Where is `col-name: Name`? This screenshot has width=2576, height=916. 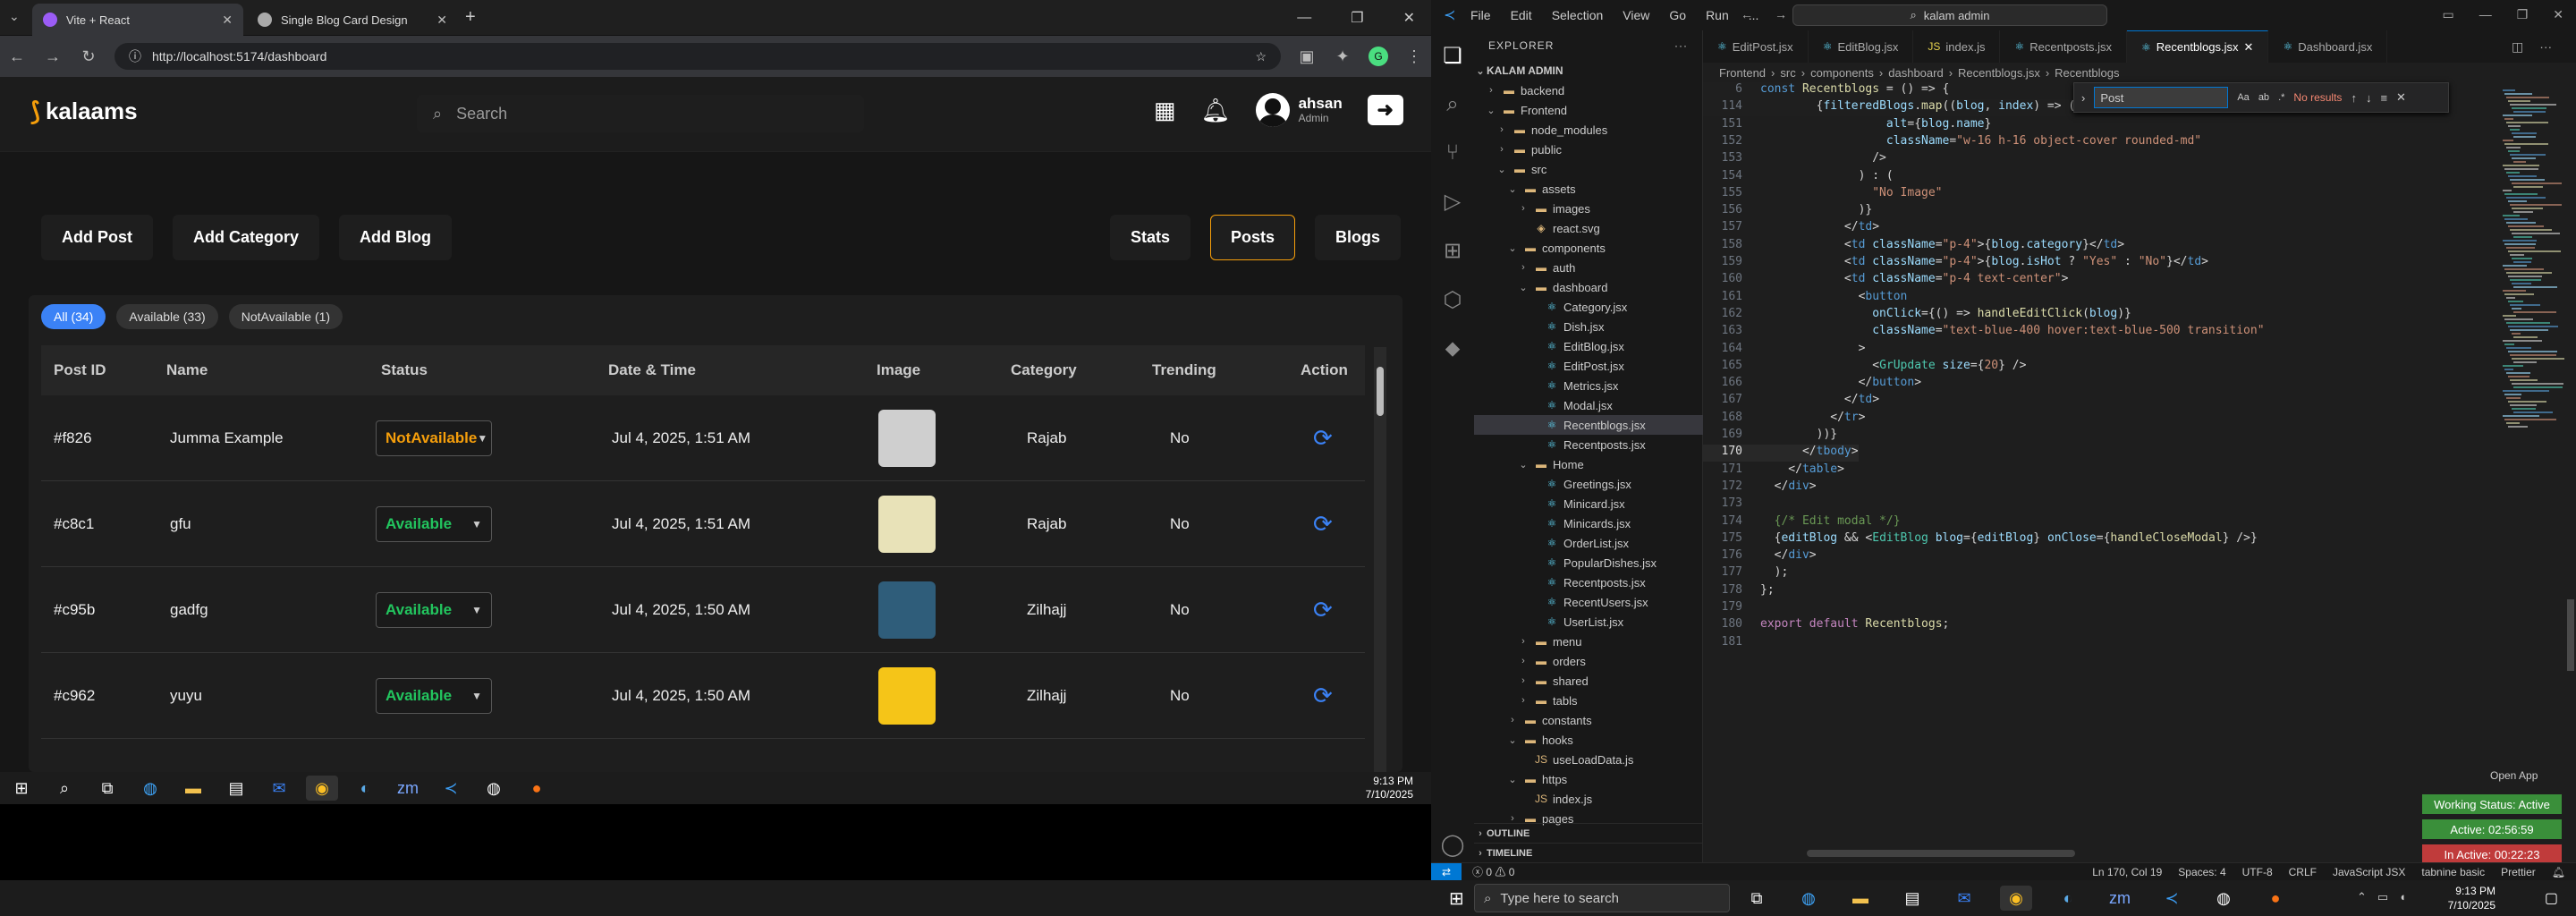 col-name: Name is located at coordinates (187, 370).